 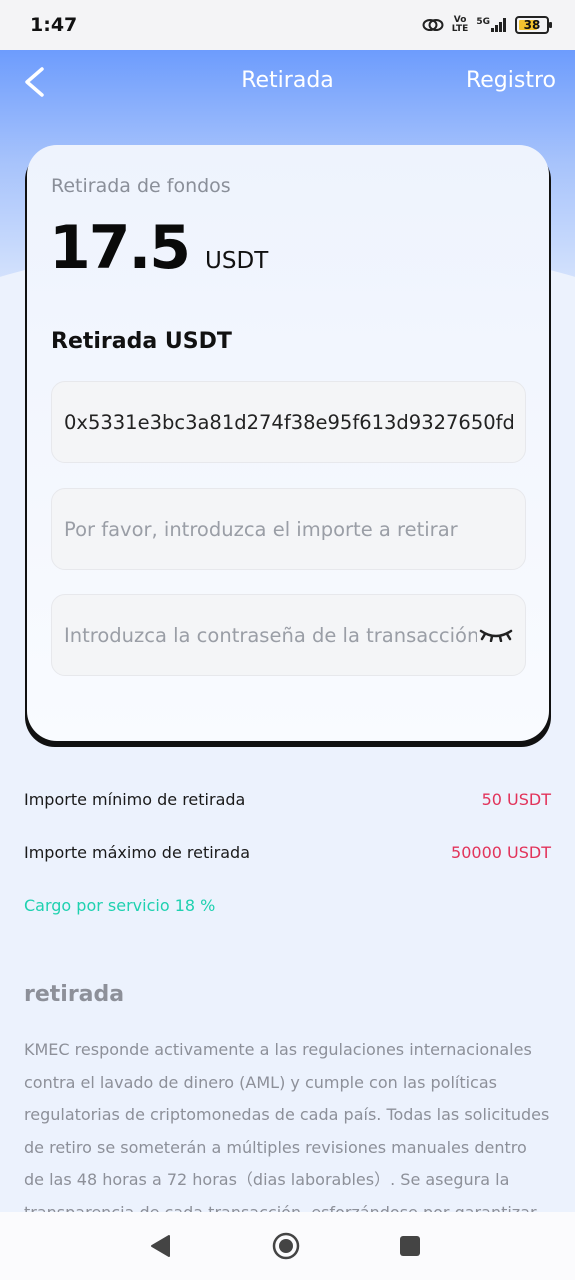 I want to click on circle-home-icon, so click(x=286, y=1246).